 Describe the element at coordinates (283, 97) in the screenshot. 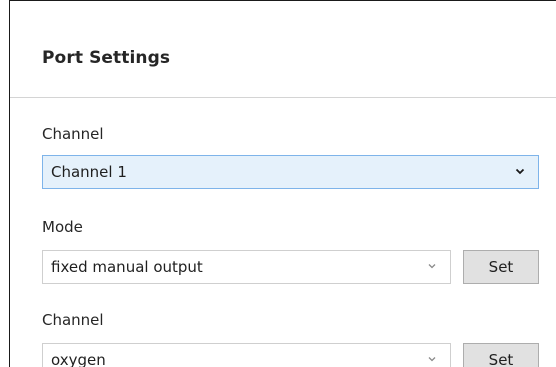

I see `header-divider` at that location.